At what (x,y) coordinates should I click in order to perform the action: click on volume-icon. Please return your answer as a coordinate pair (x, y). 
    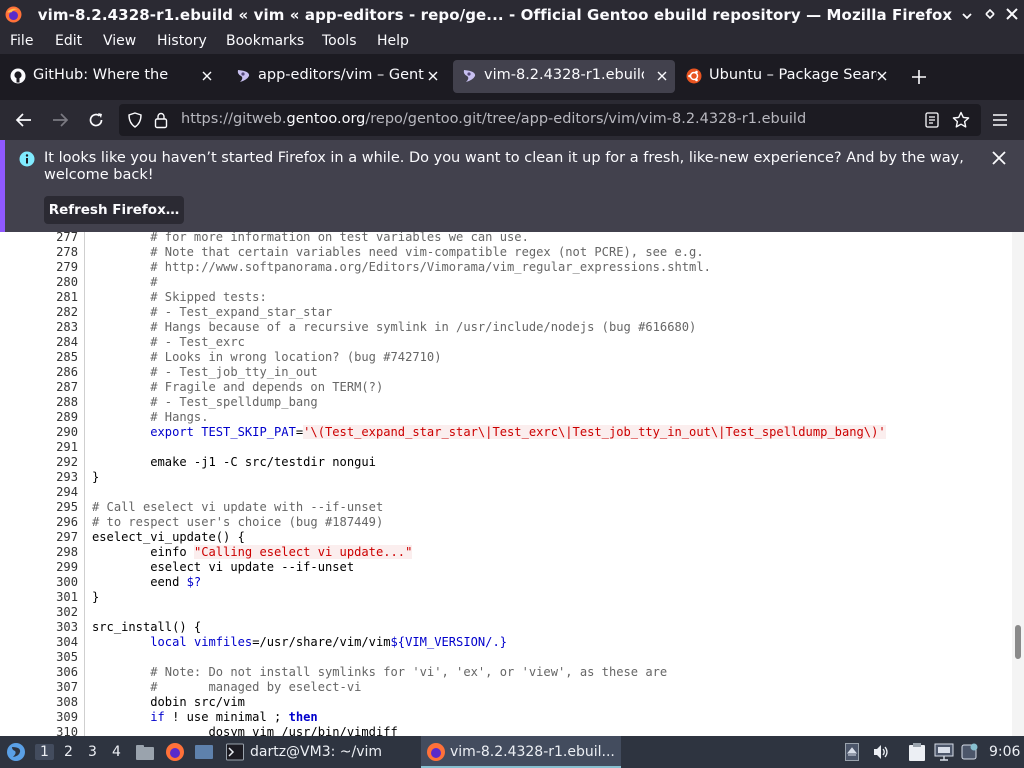
    Looking at the image, I should click on (881, 752).